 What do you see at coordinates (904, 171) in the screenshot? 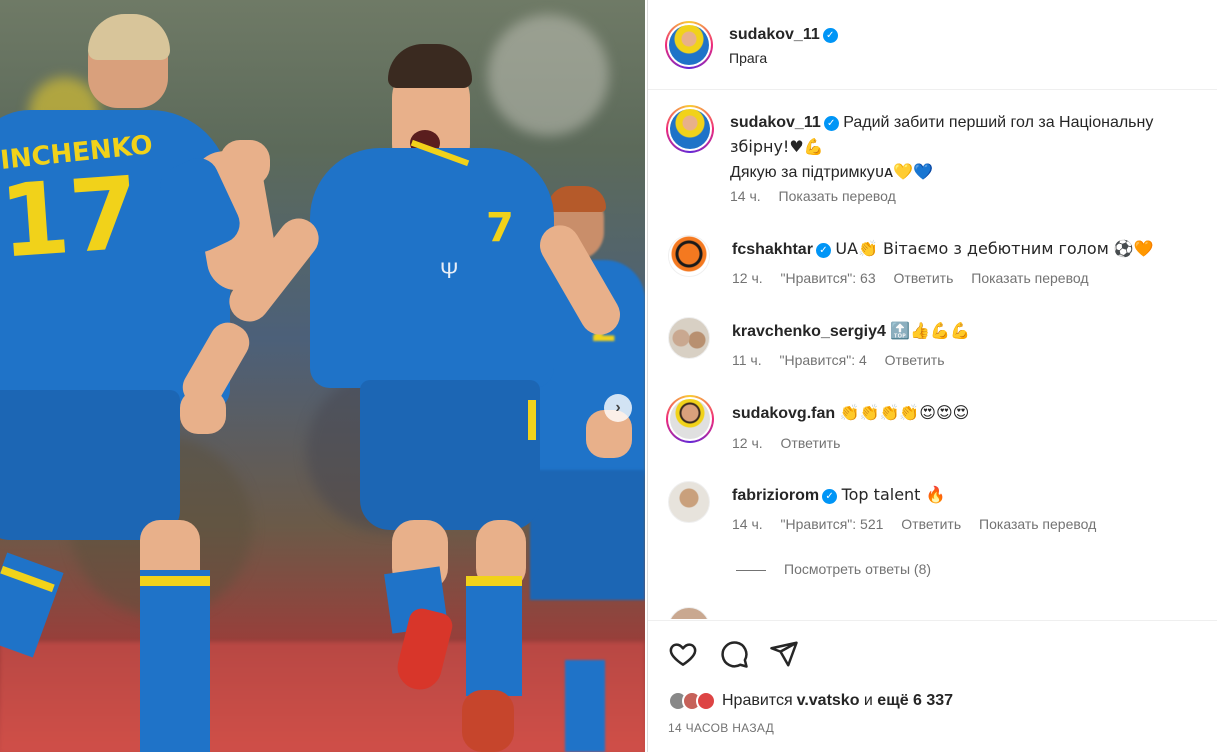
I see `ukraine-flag-emoji: ᴜᴀ💛💙` at bounding box center [904, 171].